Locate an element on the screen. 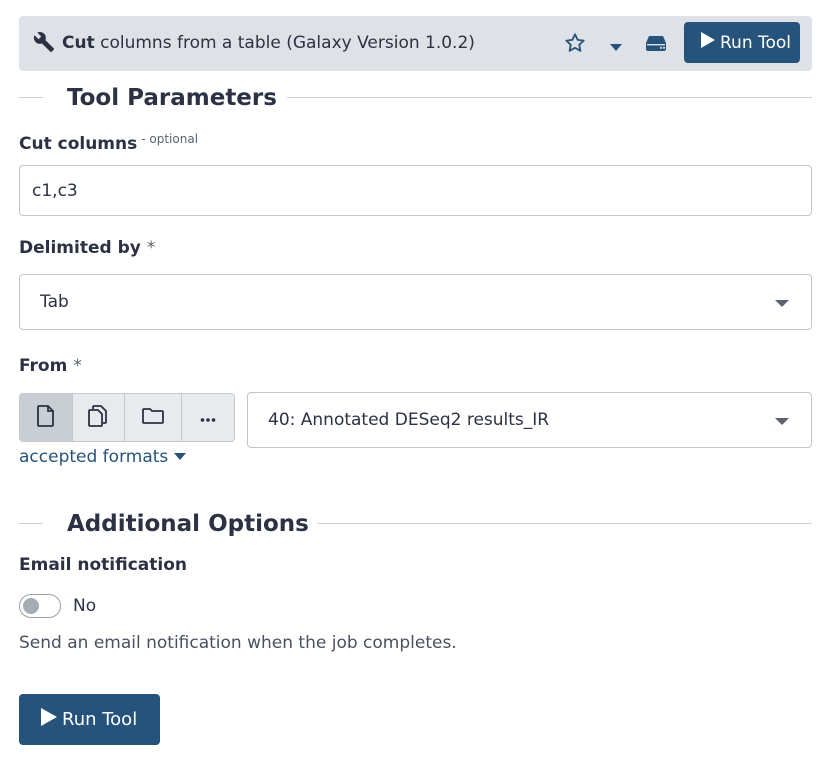  cut-columns-label-text: Cut columns is located at coordinates (78, 144).